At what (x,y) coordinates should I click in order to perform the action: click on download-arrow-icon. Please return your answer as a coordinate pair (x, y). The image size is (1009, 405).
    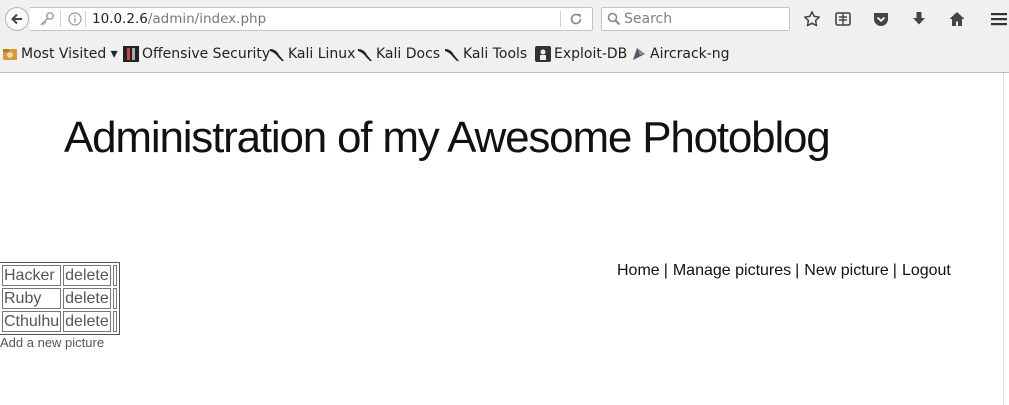
    Looking at the image, I should click on (919, 18).